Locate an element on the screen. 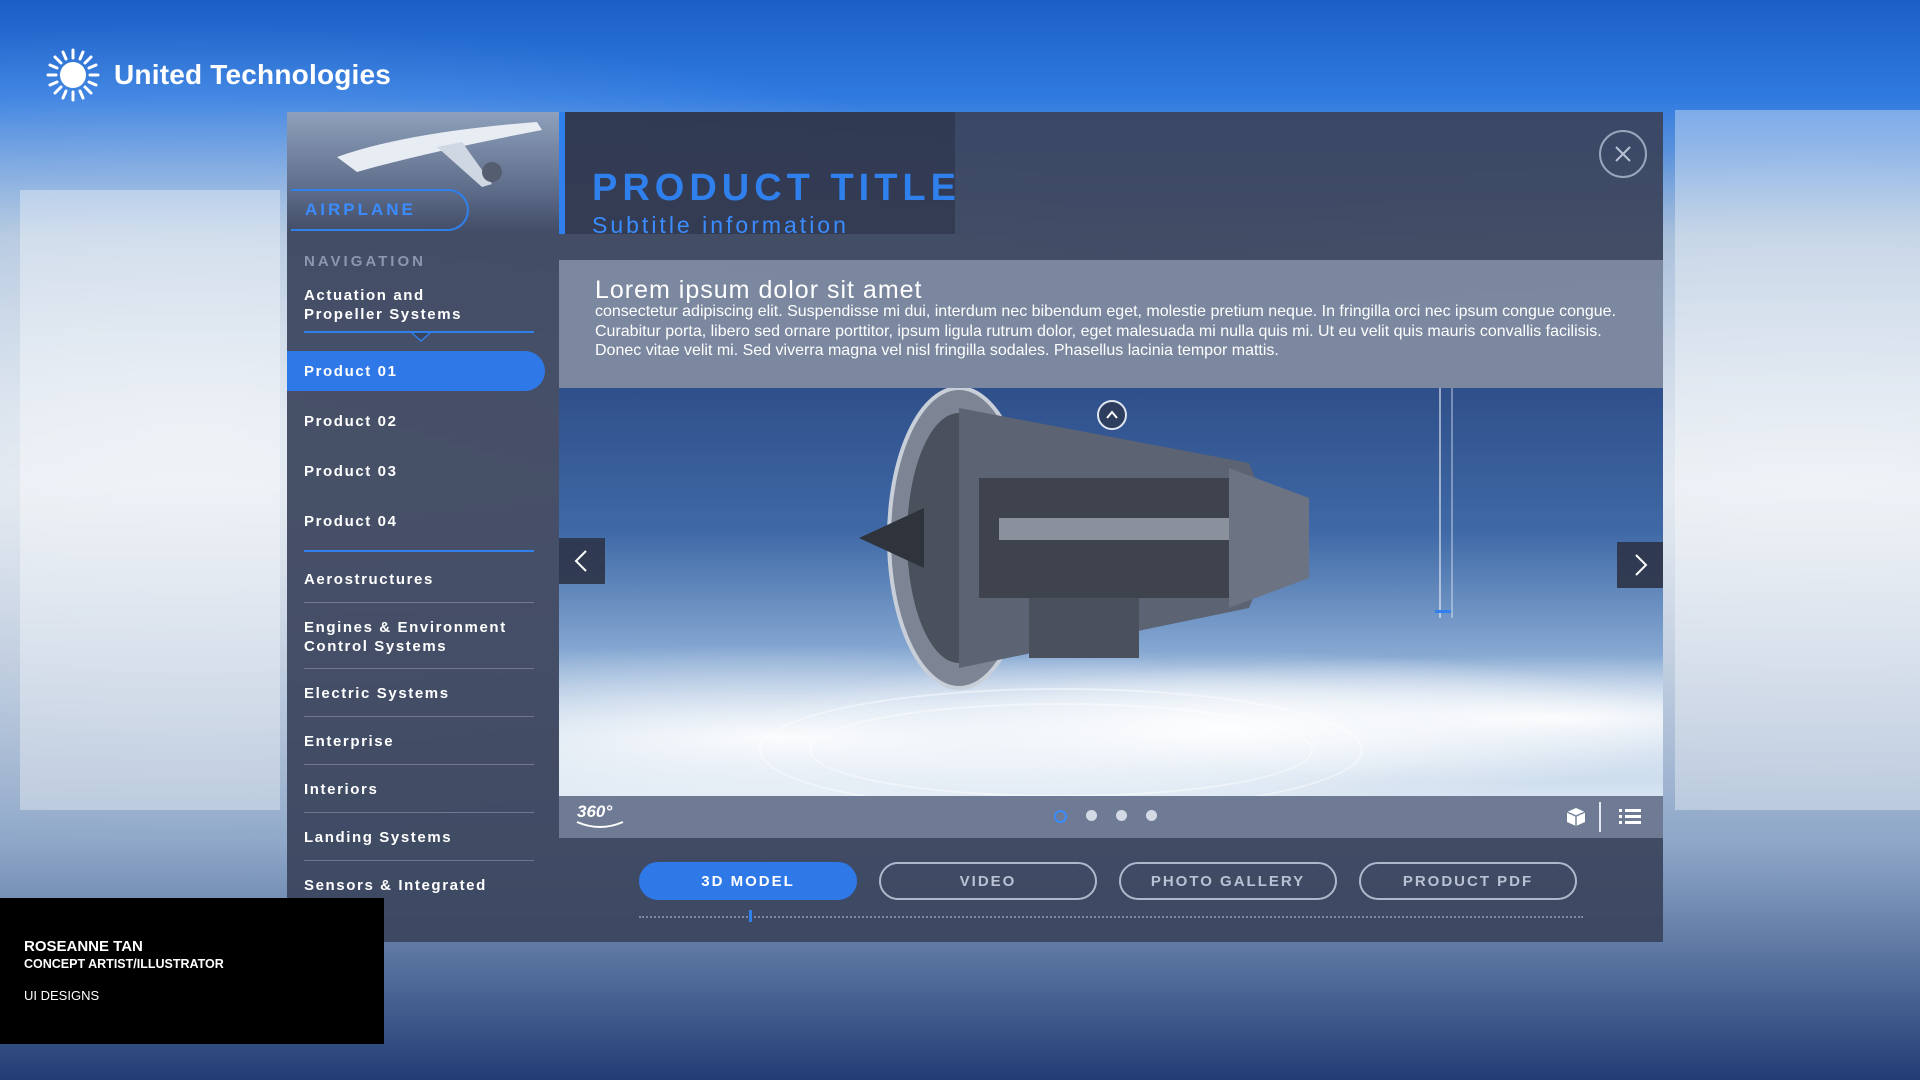 The width and height of the screenshot is (1920, 1080). product-item-03: Product 03 is located at coordinates (416, 471).